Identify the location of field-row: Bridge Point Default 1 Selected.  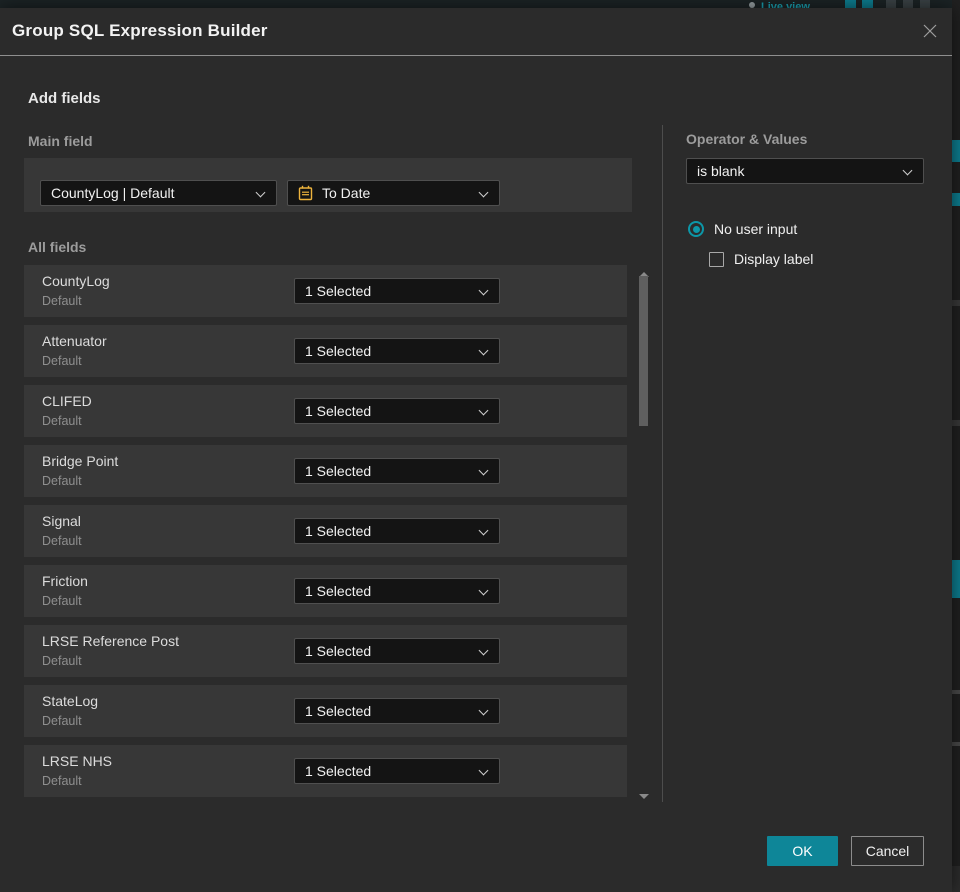
(325, 471).